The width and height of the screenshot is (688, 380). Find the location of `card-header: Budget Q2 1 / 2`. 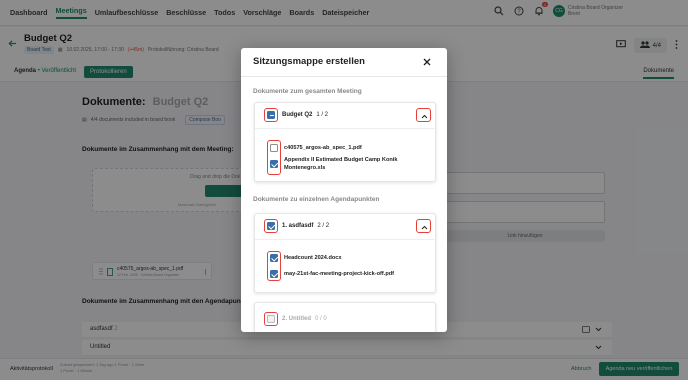

card-header: Budget Q2 1 / 2 is located at coordinates (346, 116).